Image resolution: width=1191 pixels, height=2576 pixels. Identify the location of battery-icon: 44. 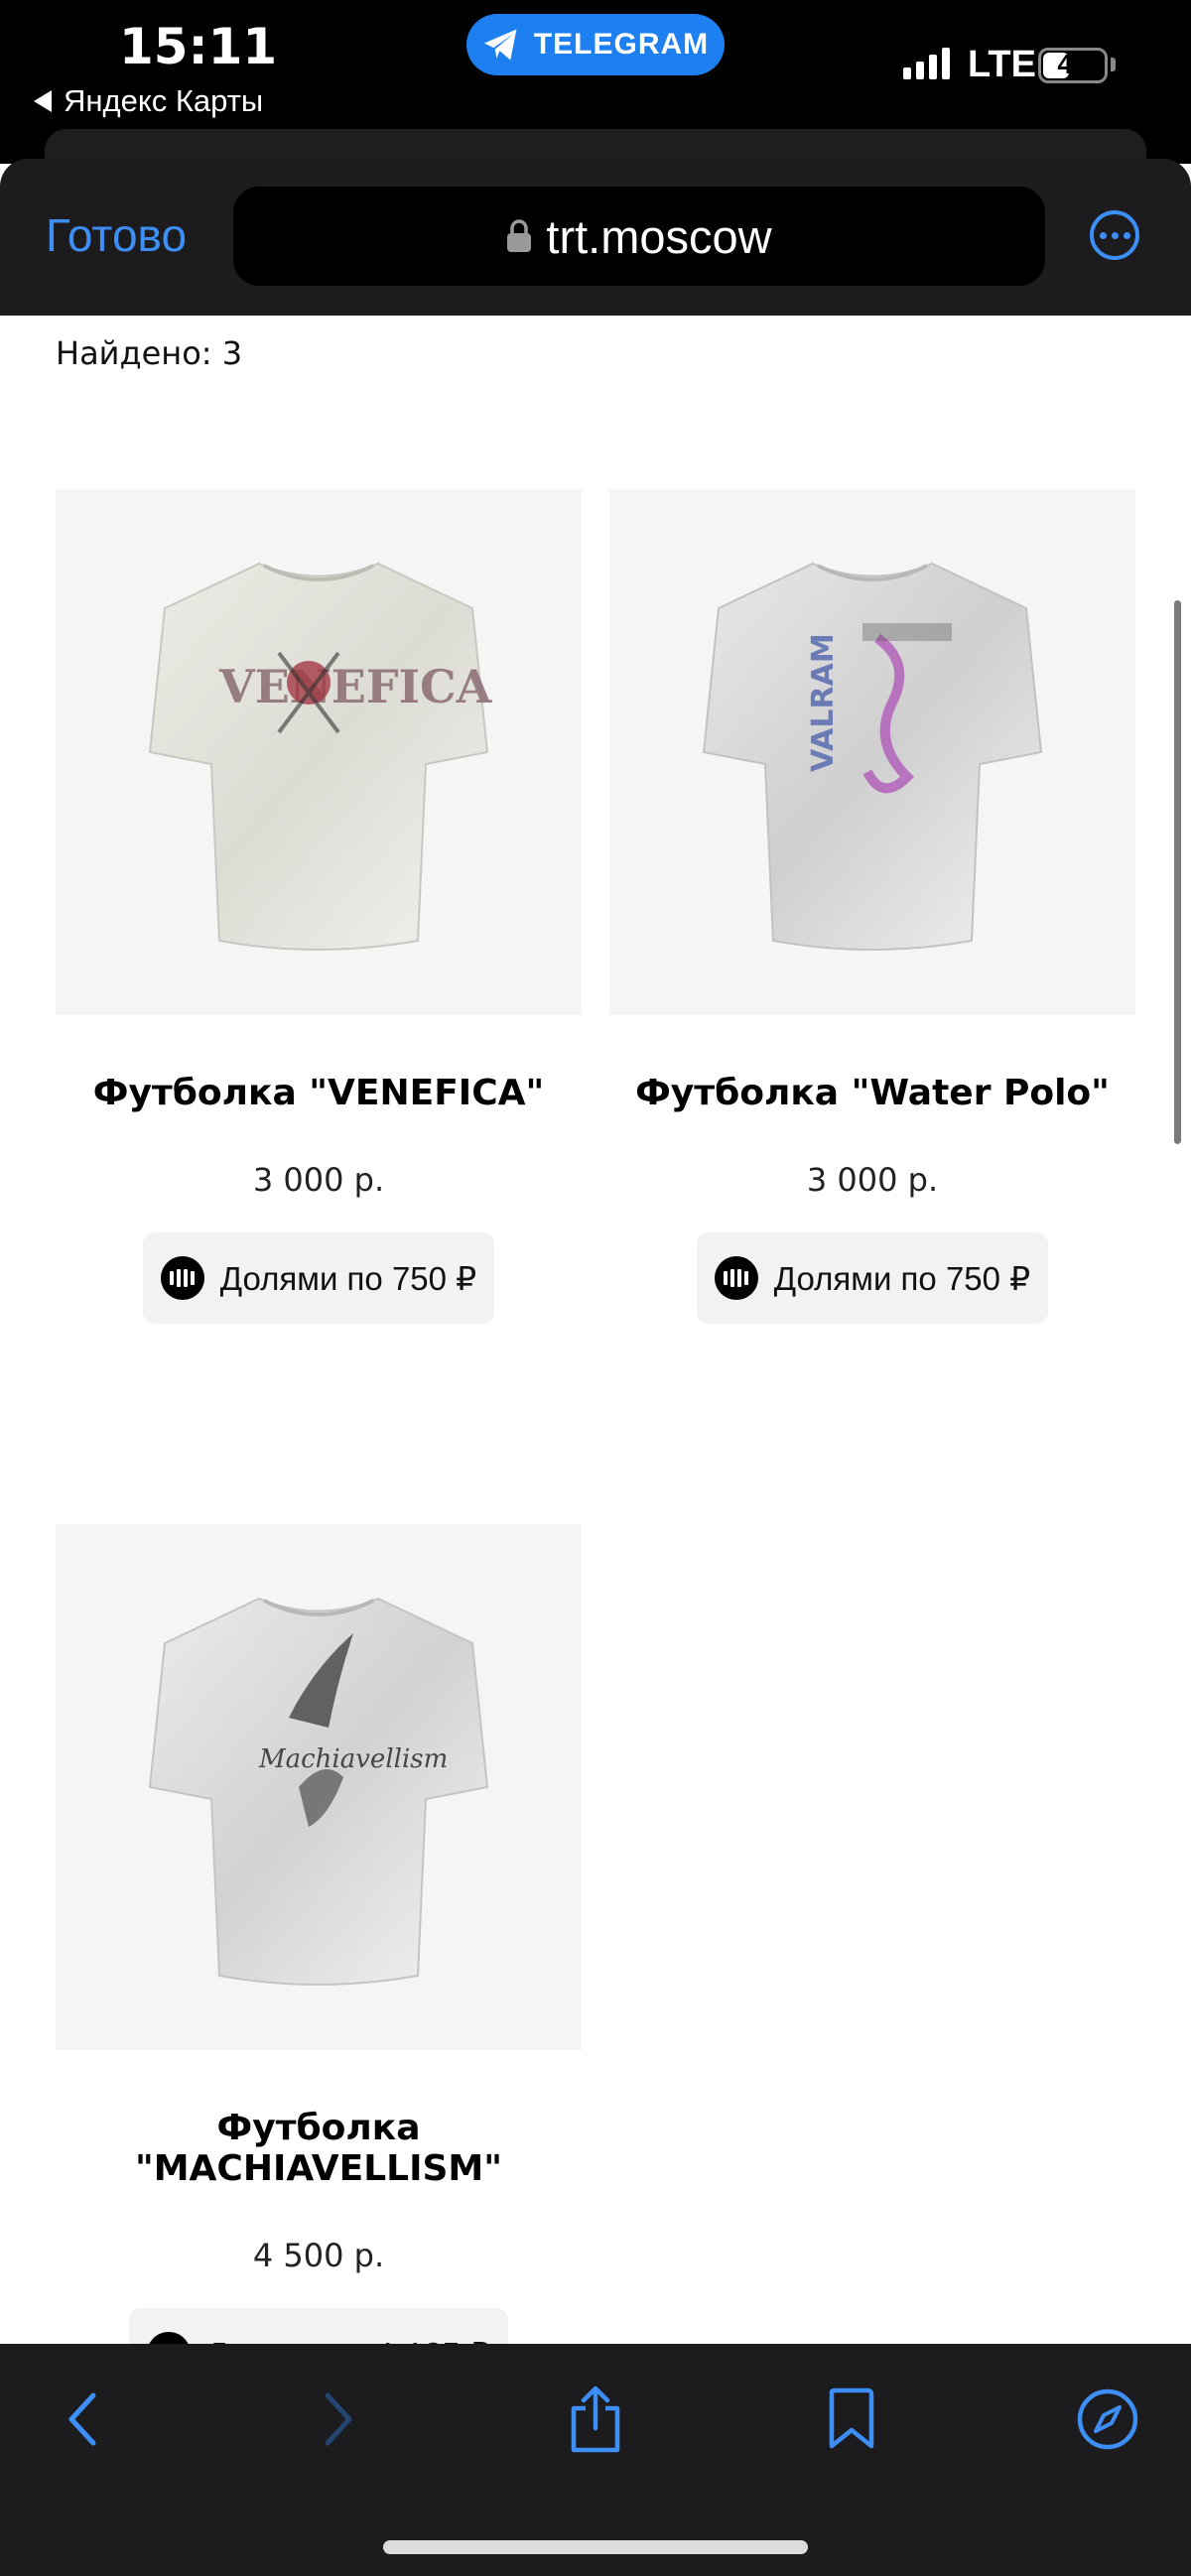
(1073, 65).